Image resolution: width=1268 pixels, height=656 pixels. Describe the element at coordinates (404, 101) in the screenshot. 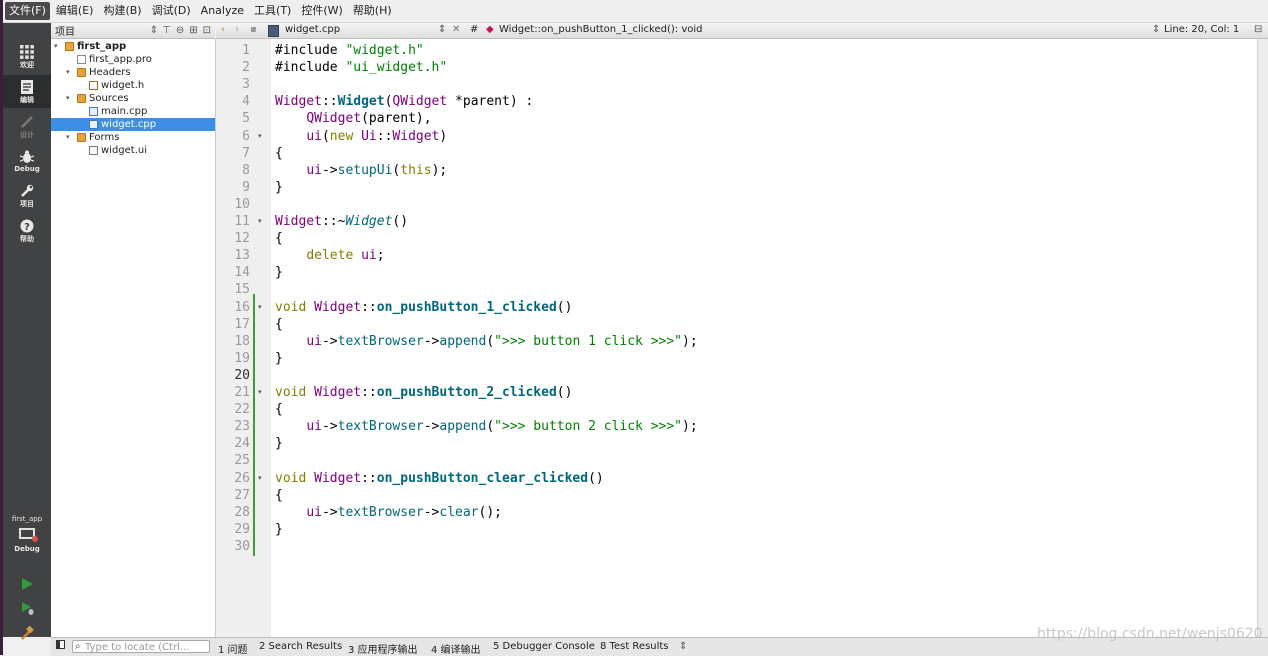

I see `code-line: Widget::Widget(QWidget *parent) :` at that location.